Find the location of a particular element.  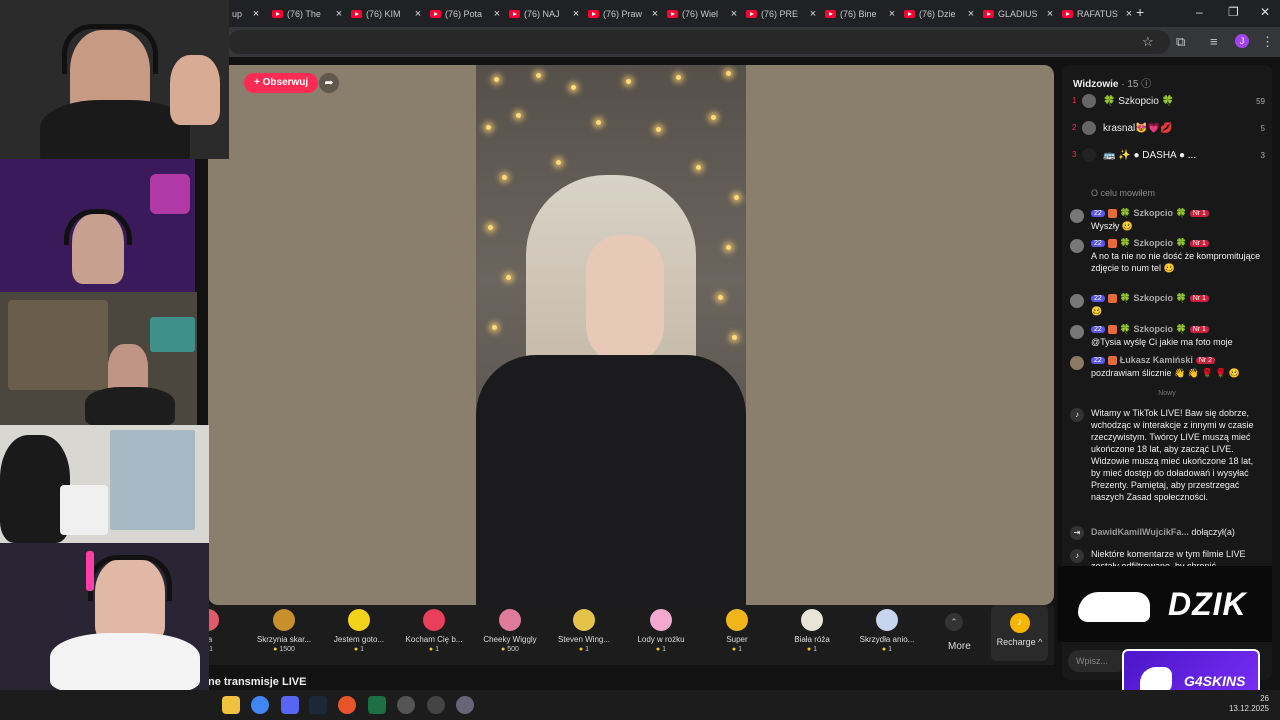

share-icon: ➦ is located at coordinates (329, 83).